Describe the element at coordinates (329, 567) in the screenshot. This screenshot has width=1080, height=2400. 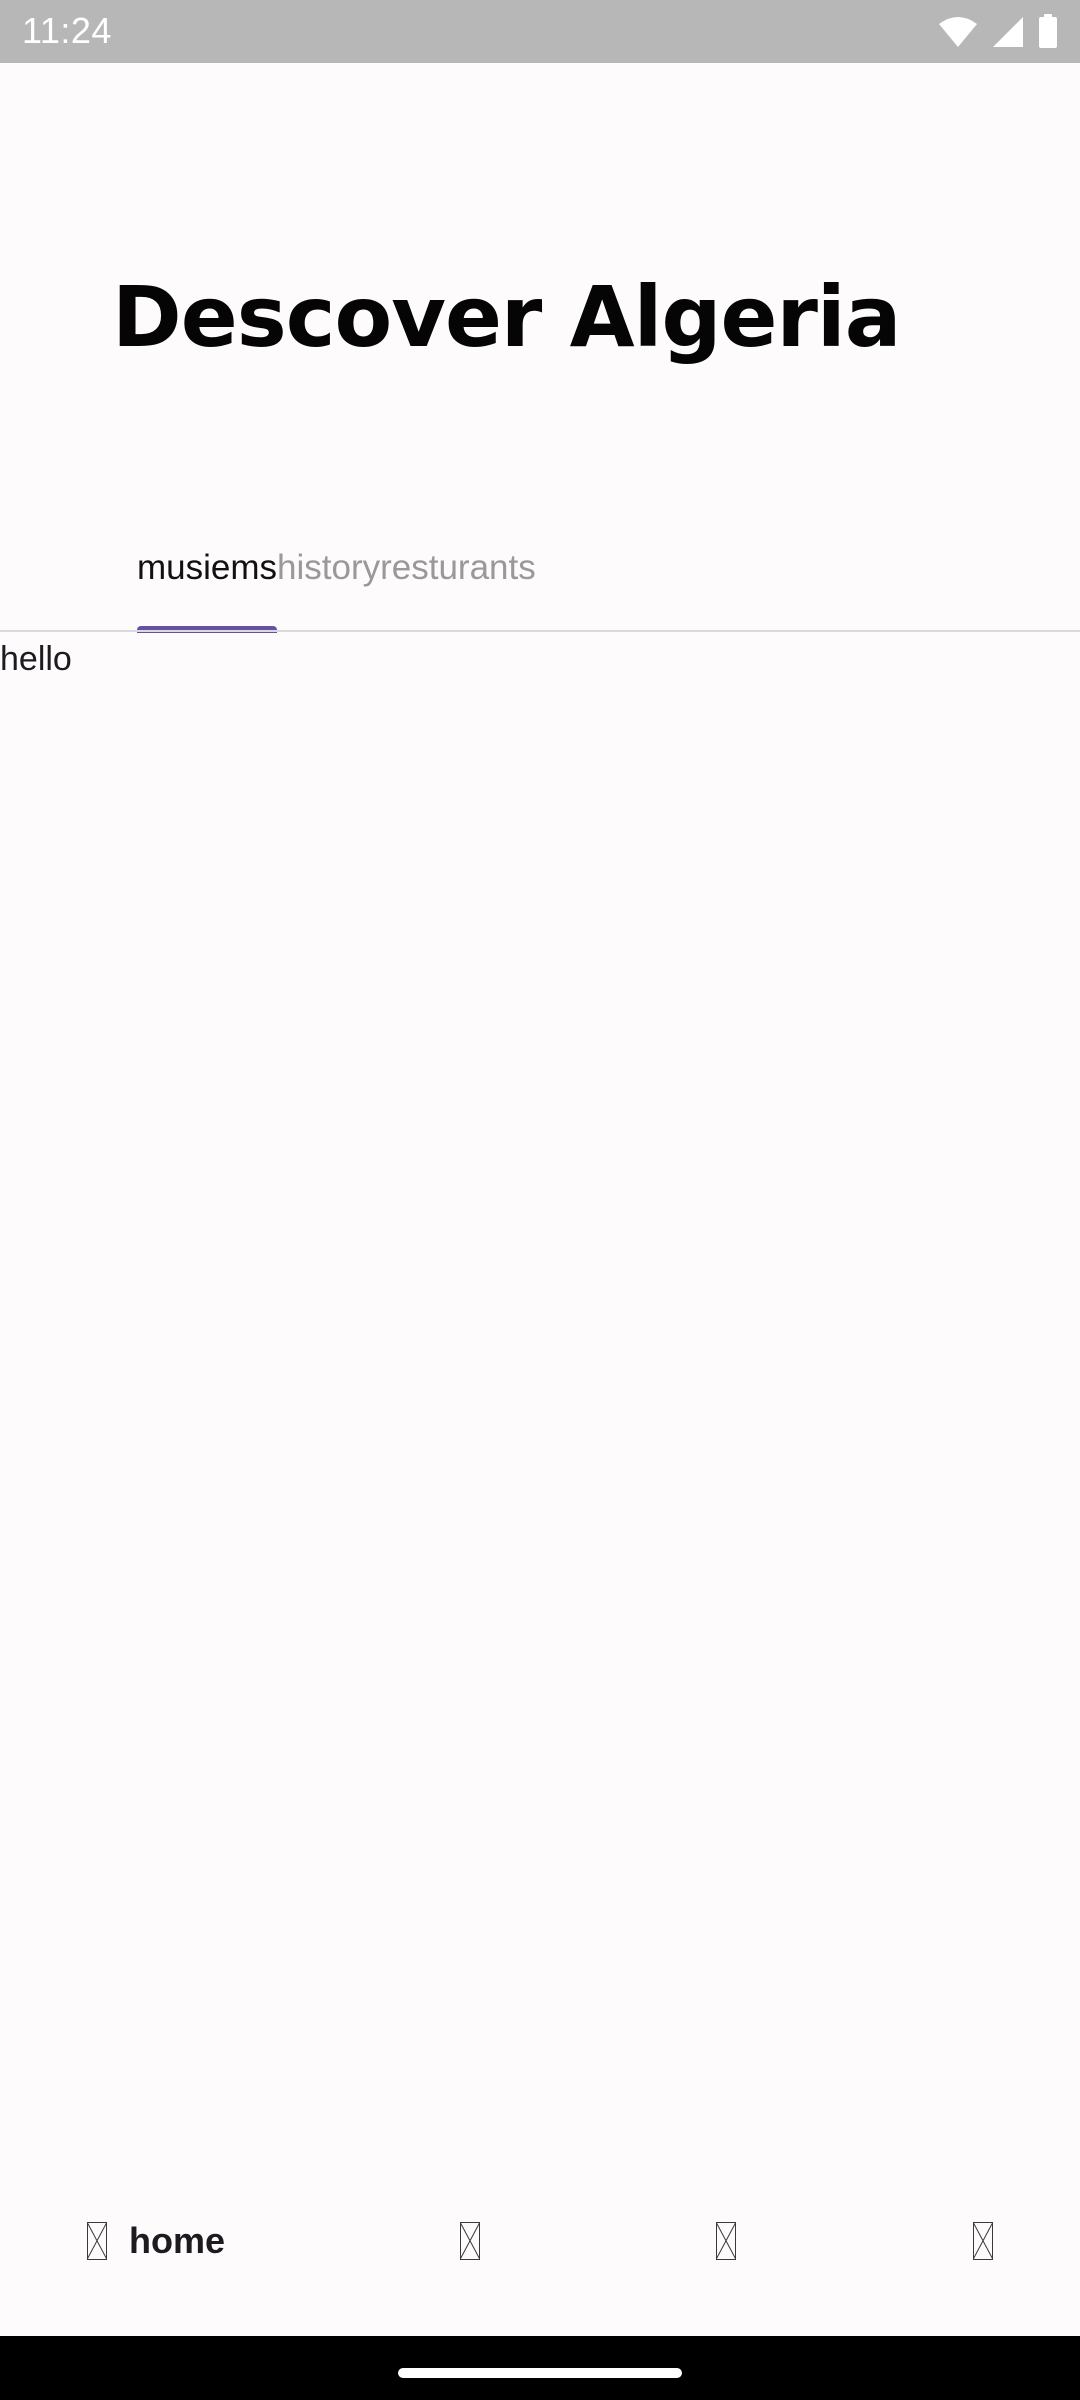
I see `tab-label: history` at that location.